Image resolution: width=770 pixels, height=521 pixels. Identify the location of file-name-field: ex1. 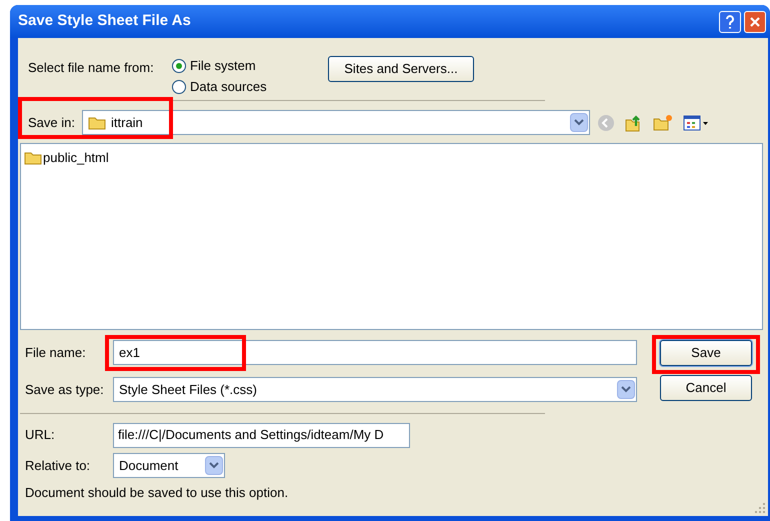
(375, 352).